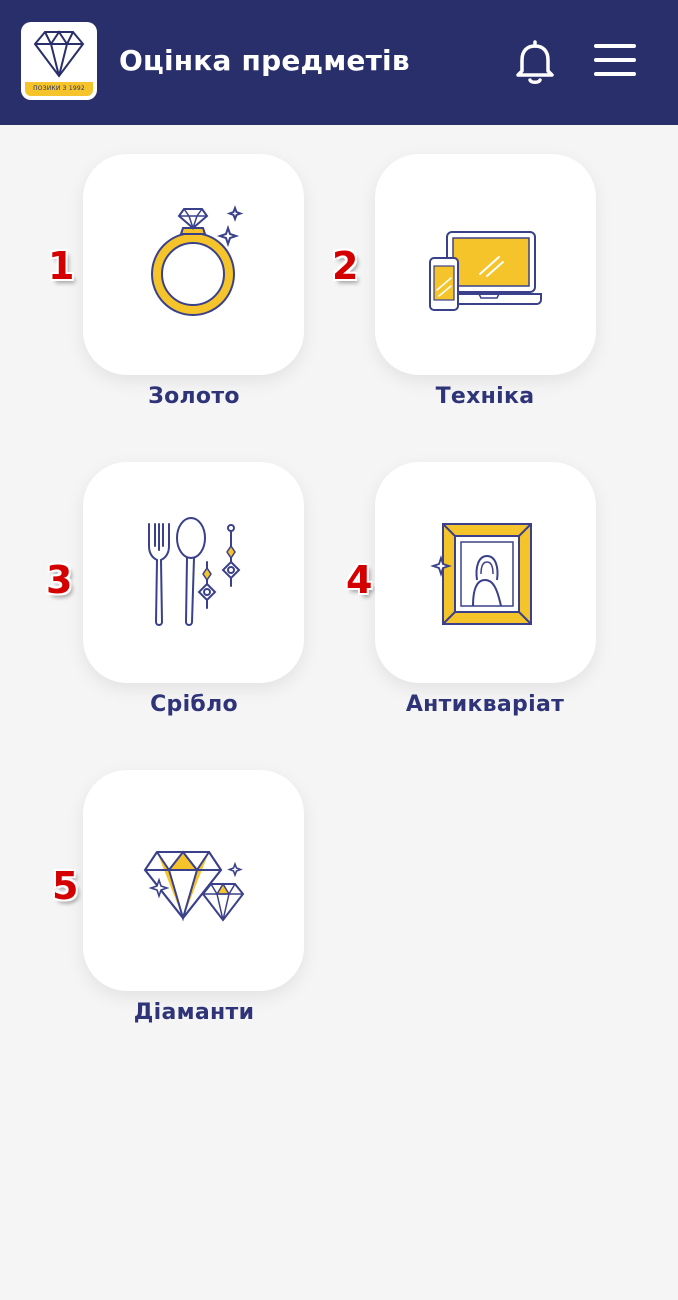 This screenshot has height=1300, width=678. Describe the element at coordinates (194, 886) in the screenshot. I see `diamonds-icon` at that location.